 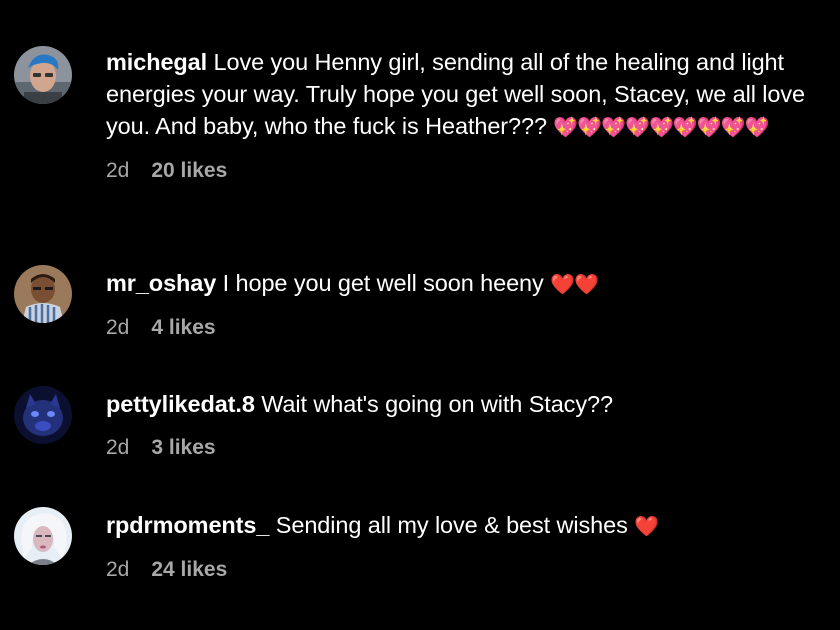 I want to click on comment-username: michegal, so click(x=156, y=62).